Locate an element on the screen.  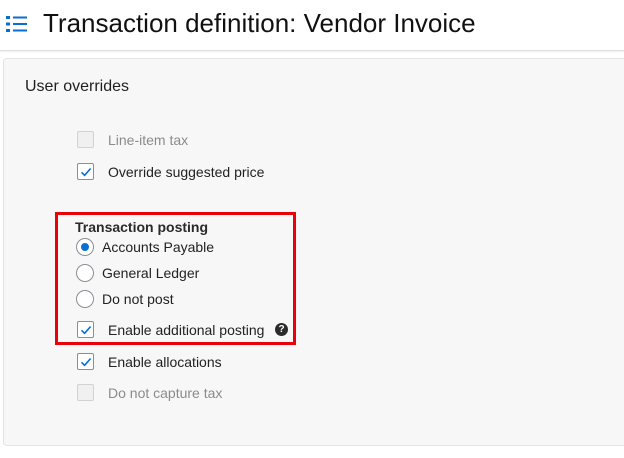
radio-general-ledger: General Ledger is located at coordinates (156, 274).